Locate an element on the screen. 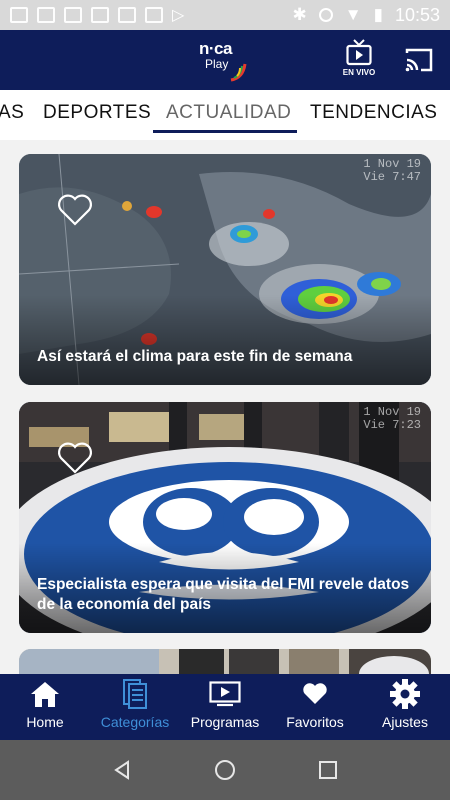 This screenshot has height=800, width=450. live-label: EN VIVO is located at coordinates (359, 72).